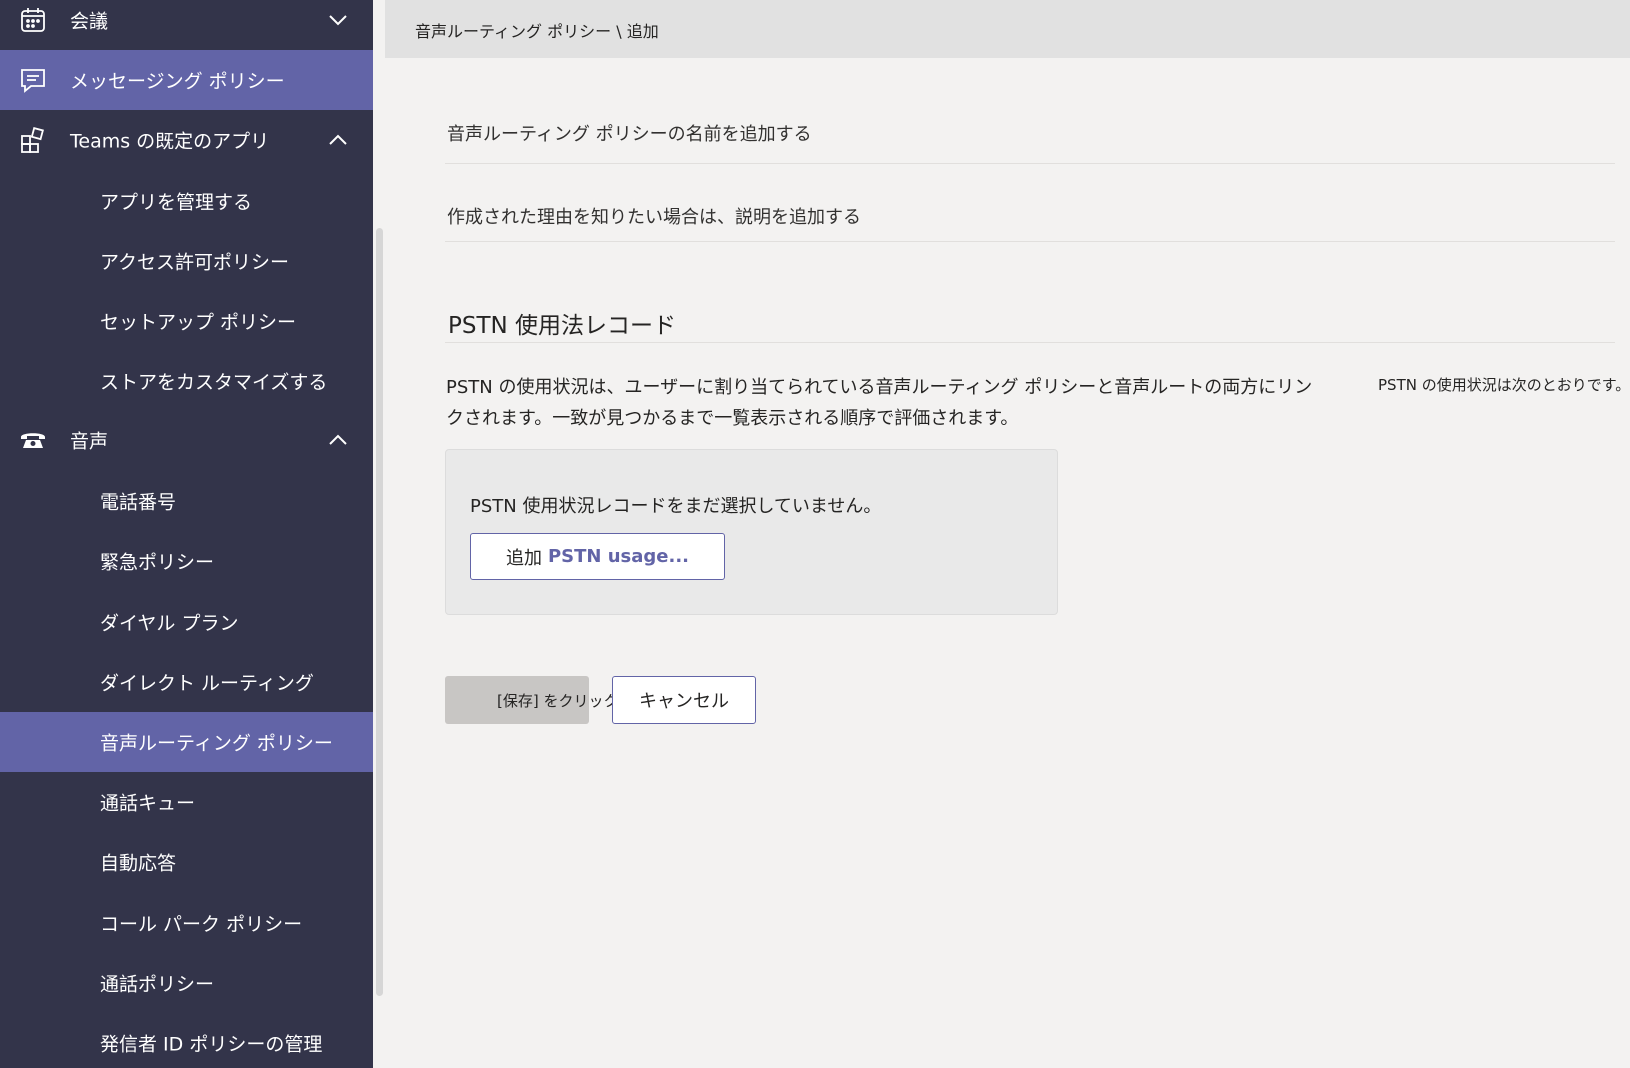  I want to click on nav-item-voice-routing-policies: 音声ルーティング ポリシー, so click(186, 742).